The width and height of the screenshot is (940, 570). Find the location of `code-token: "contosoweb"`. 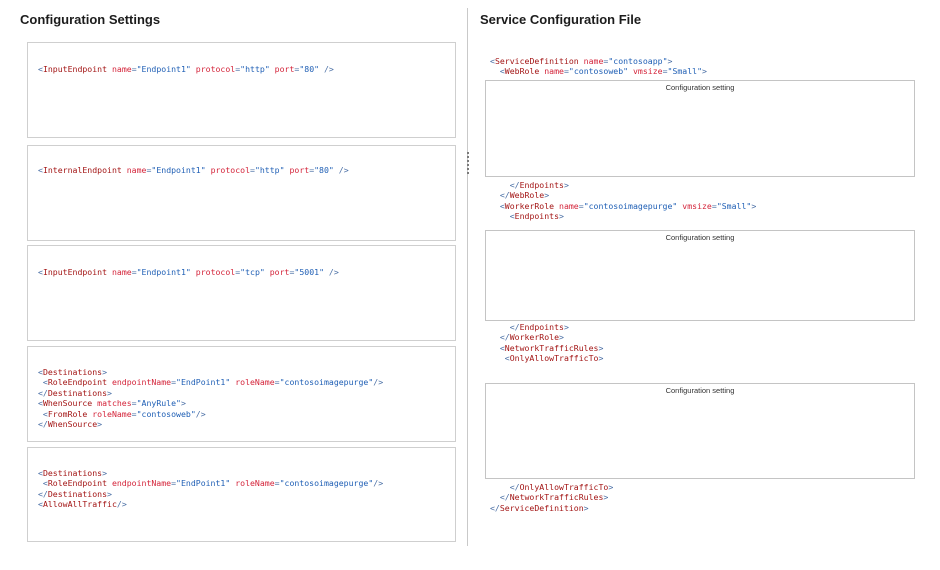

code-token: "contosoweb" is located at coordinates (598, 71).